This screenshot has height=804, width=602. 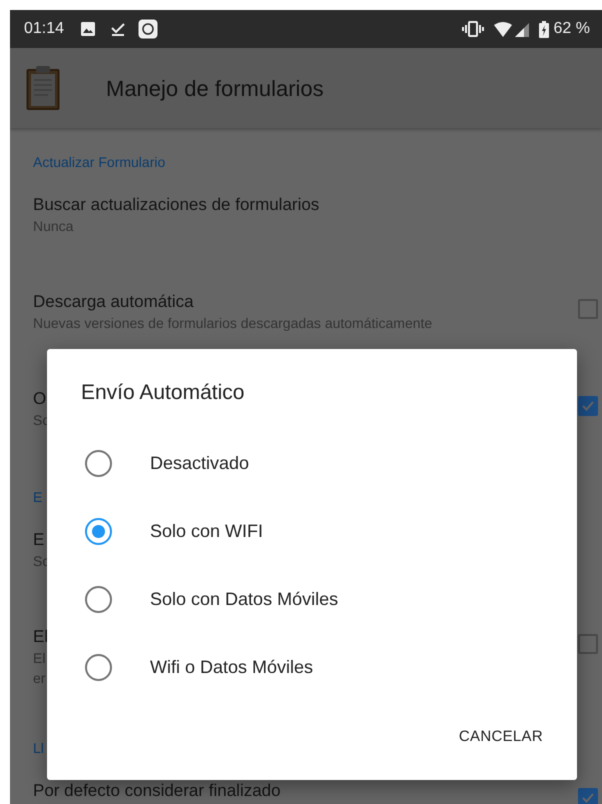 What do you see at coordinates (572, 29) in the screenshot?
I see `battery-level: 62 %` at bounding box center [572, 29].